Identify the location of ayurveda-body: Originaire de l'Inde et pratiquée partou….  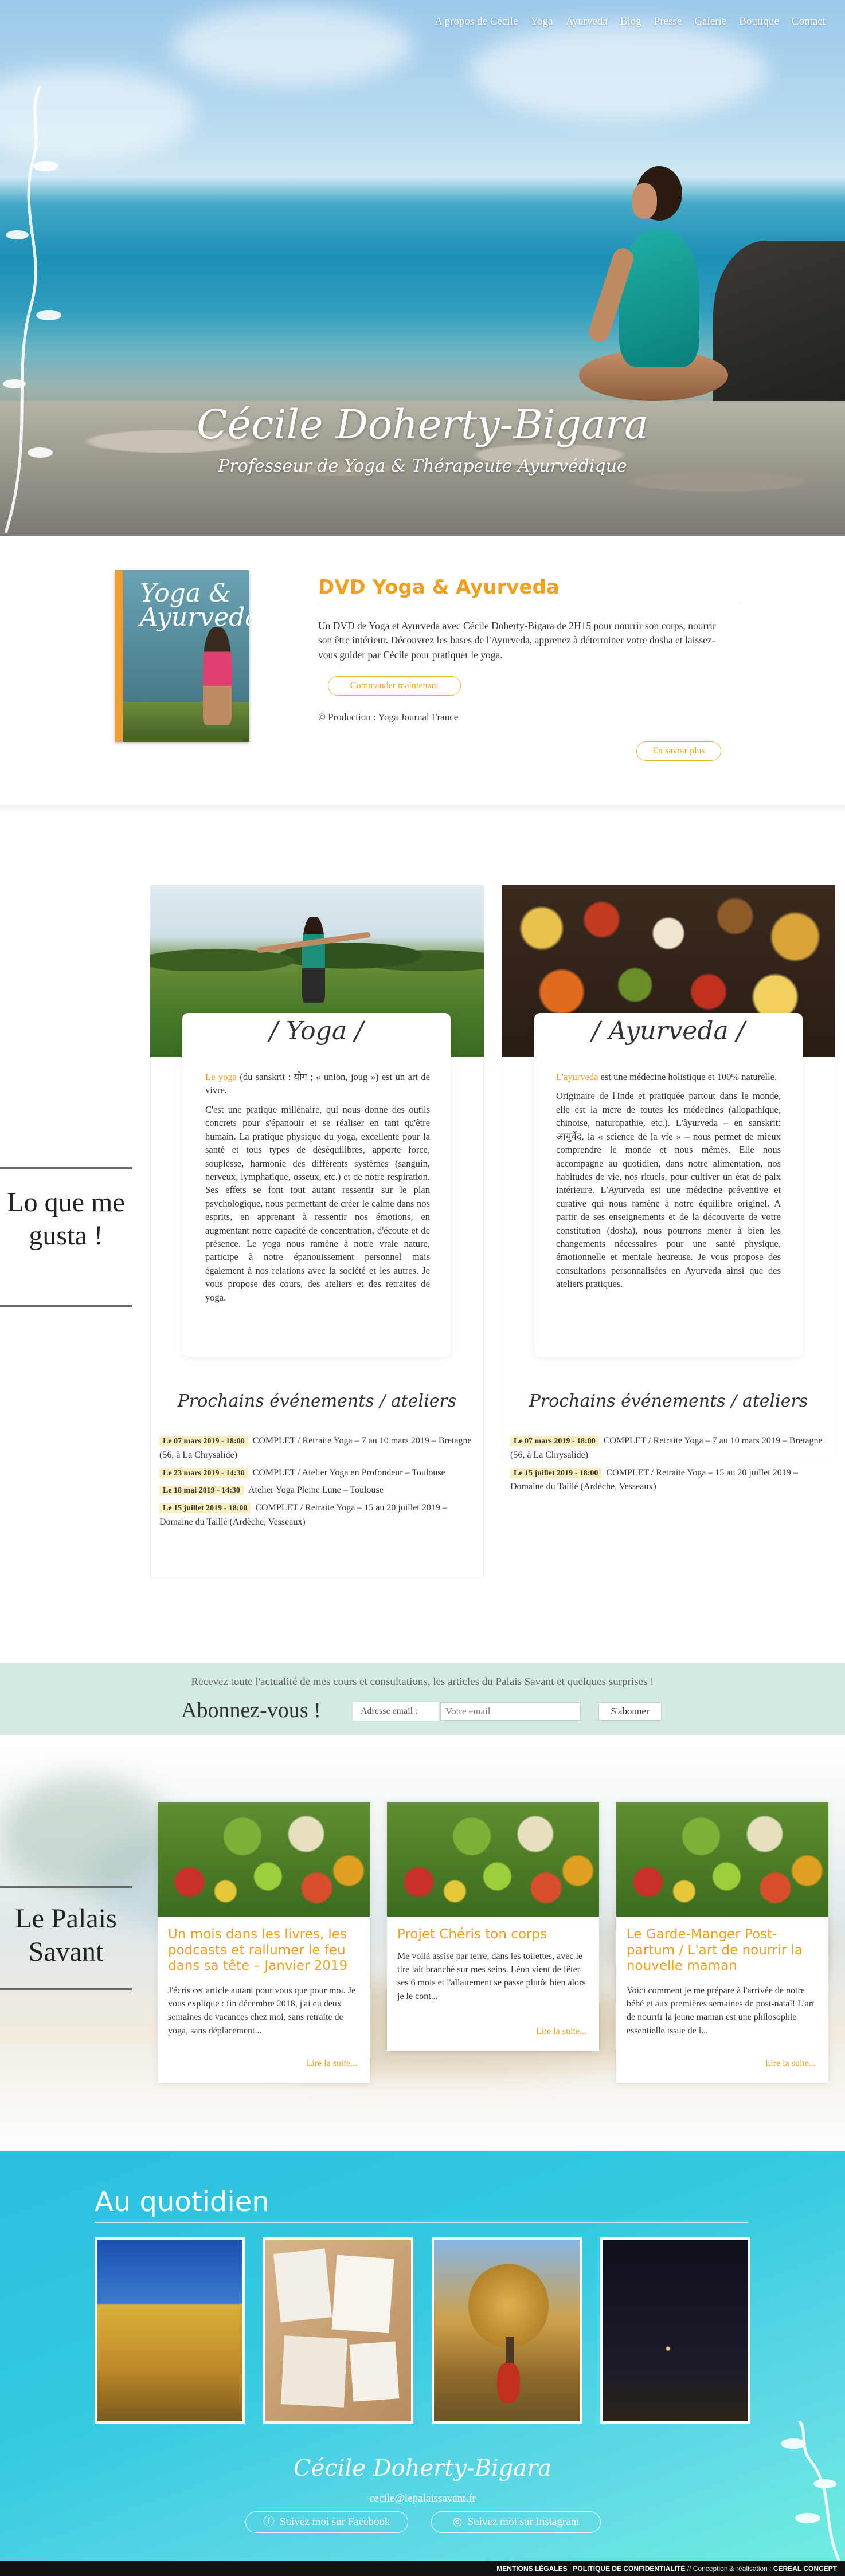
(668, 1190).